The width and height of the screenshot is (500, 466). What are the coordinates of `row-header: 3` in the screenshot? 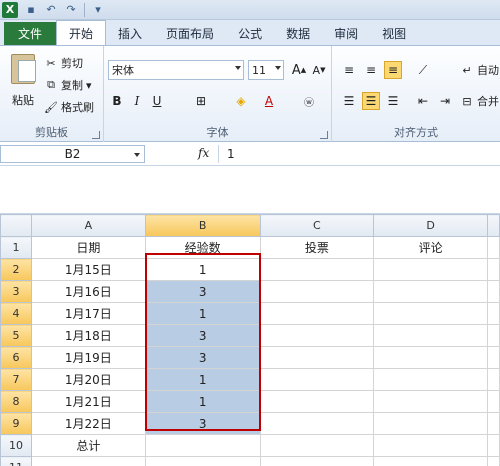 It's located at (16, 291).